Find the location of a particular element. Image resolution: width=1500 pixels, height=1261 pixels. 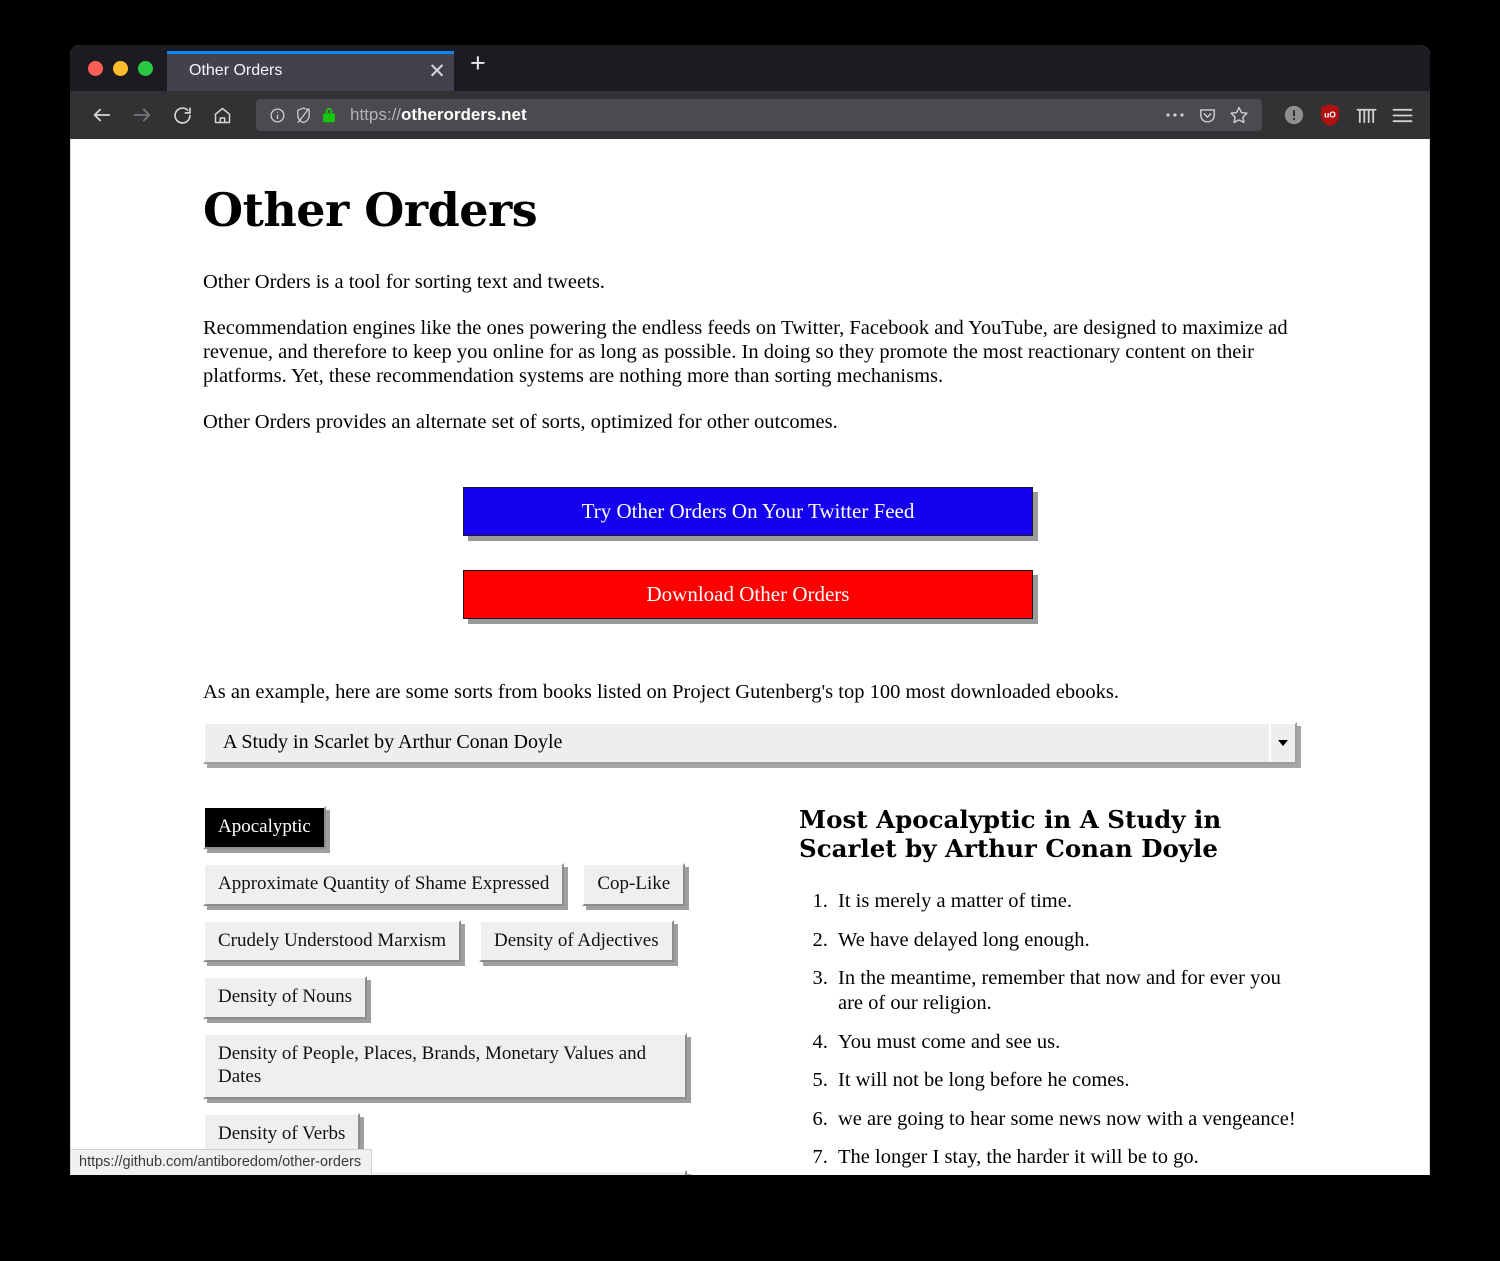

book-select-value: A Study in Scarlet by Arthur Conan Doyle is located at coordinates (393, 742).